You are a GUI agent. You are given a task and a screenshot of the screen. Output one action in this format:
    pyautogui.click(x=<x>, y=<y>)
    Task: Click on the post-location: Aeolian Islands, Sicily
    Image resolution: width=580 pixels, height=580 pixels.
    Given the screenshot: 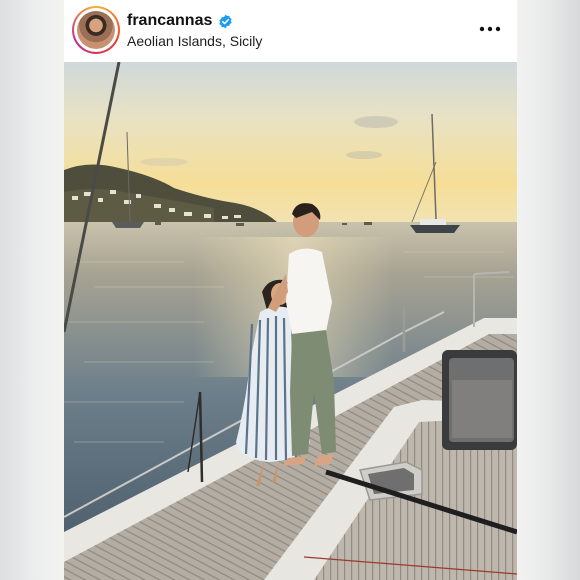 What is the action you would take?
    pyautogui.click(x=194, y=41)
    